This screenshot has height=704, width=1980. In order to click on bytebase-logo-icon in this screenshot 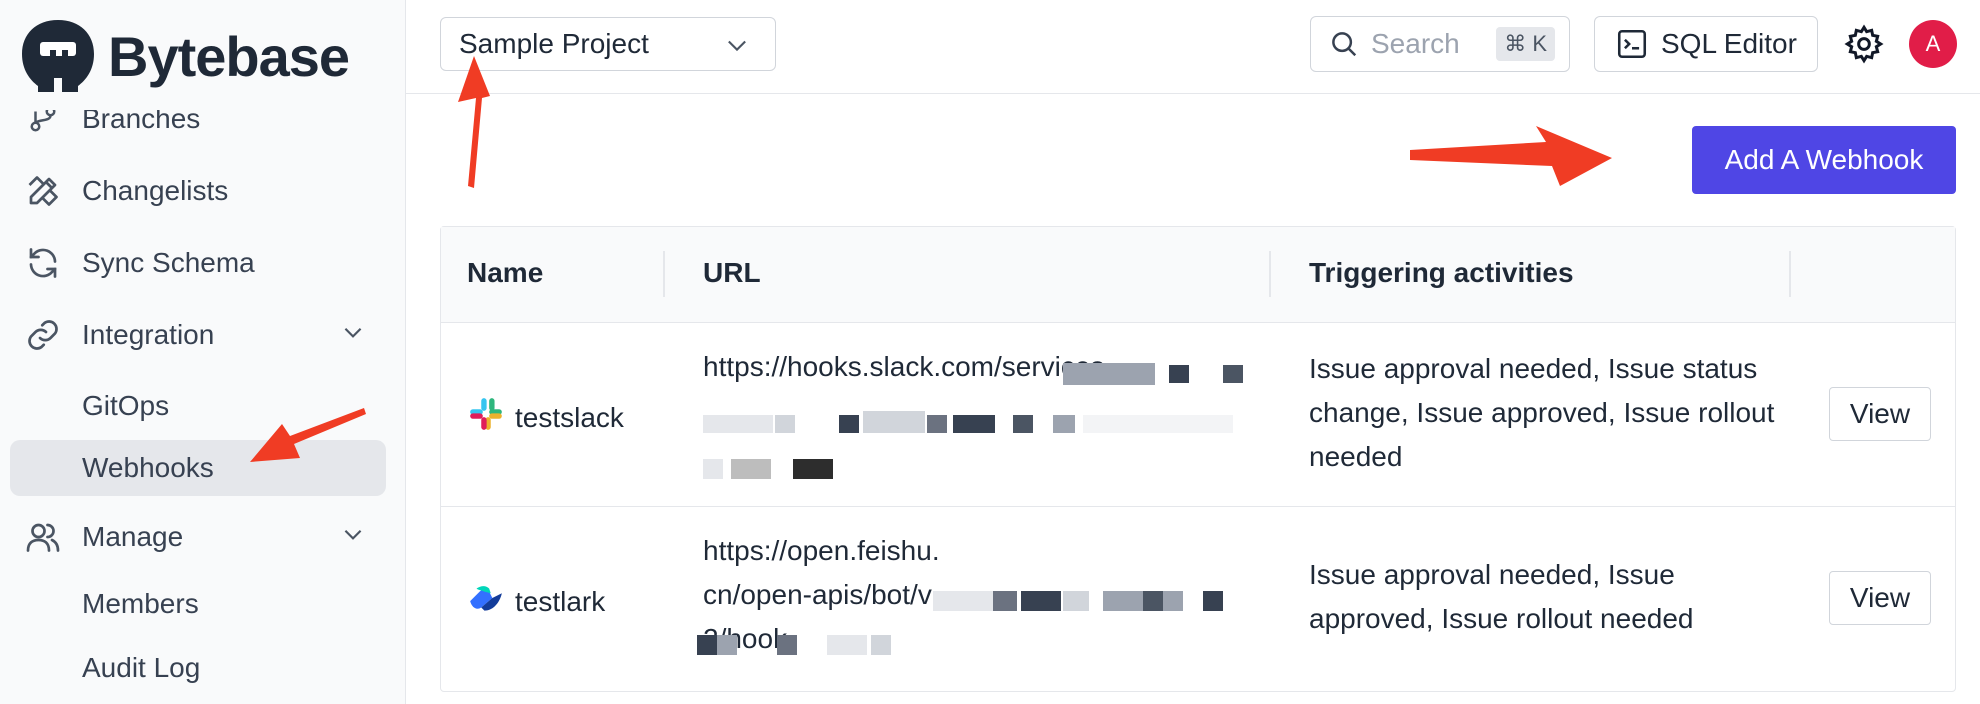, I will do `click(58, 56)`.